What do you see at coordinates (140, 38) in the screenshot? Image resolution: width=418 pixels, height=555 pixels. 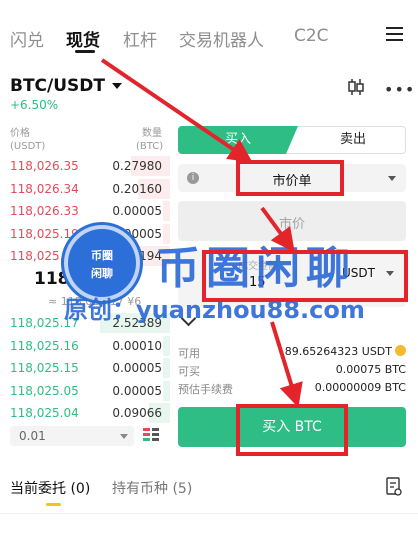 I see `tab-margin: 杠杆` at bounding box center [140, 38].